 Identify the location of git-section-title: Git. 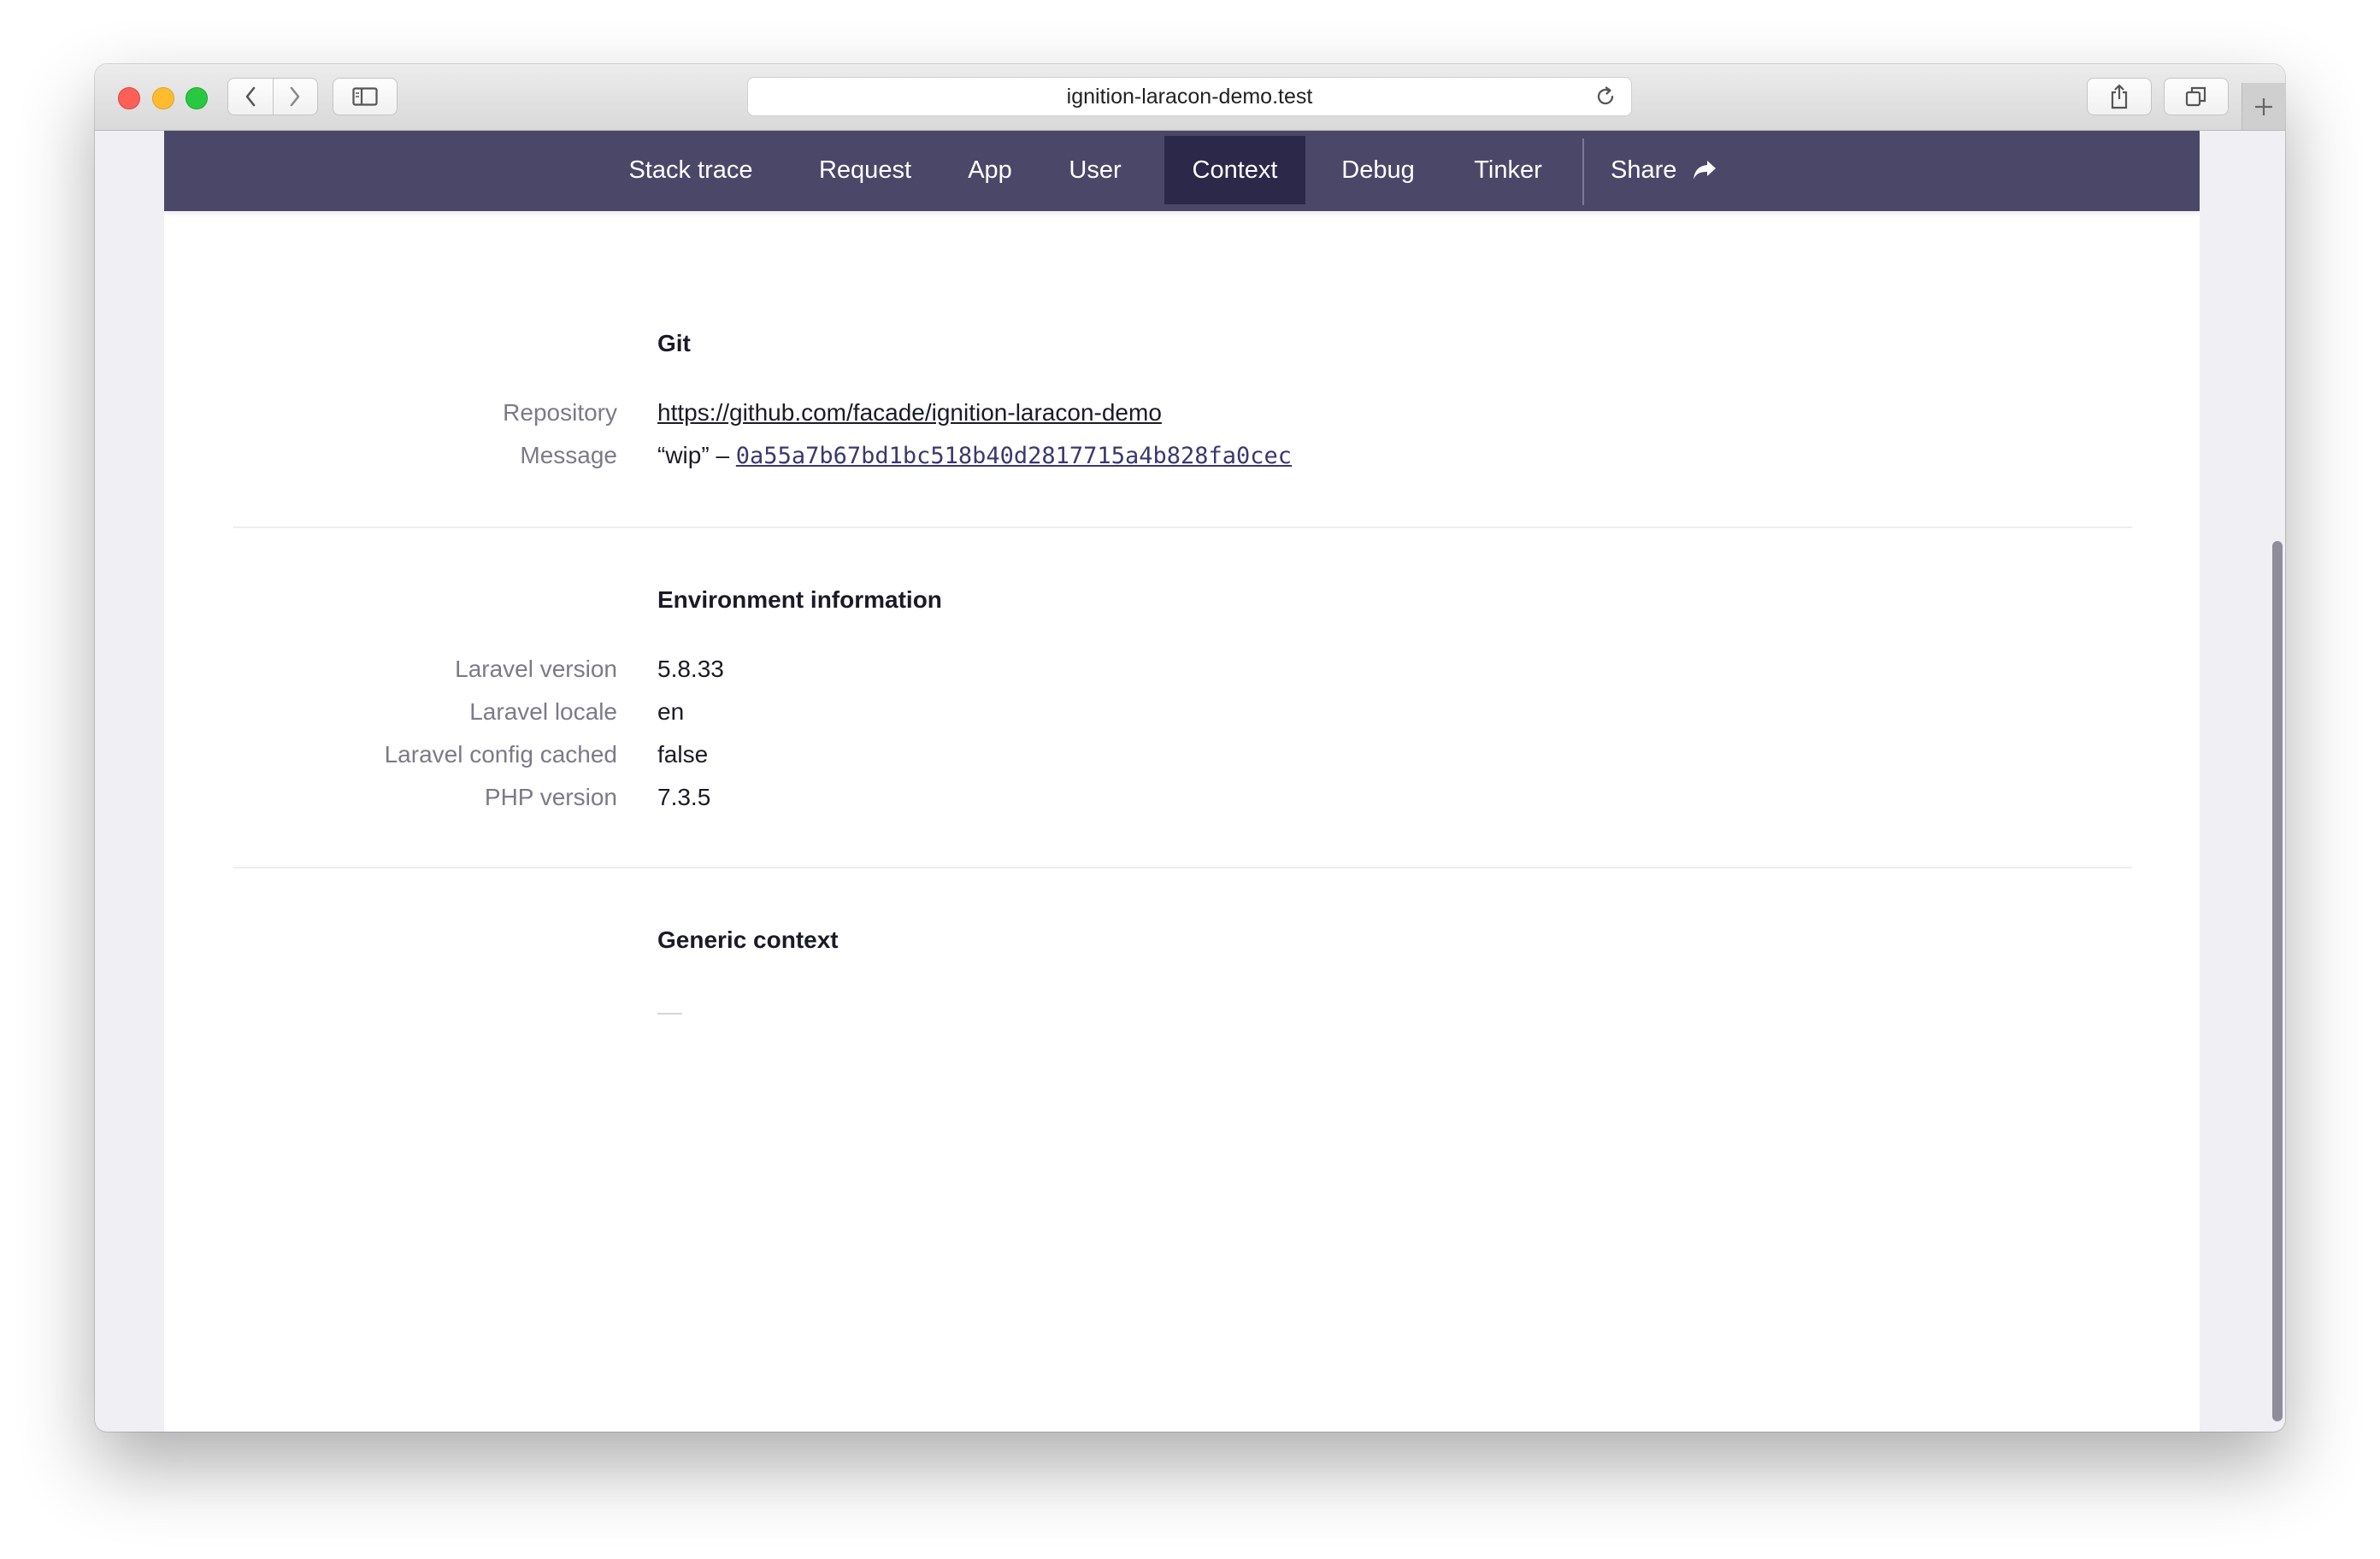
(674, 343).